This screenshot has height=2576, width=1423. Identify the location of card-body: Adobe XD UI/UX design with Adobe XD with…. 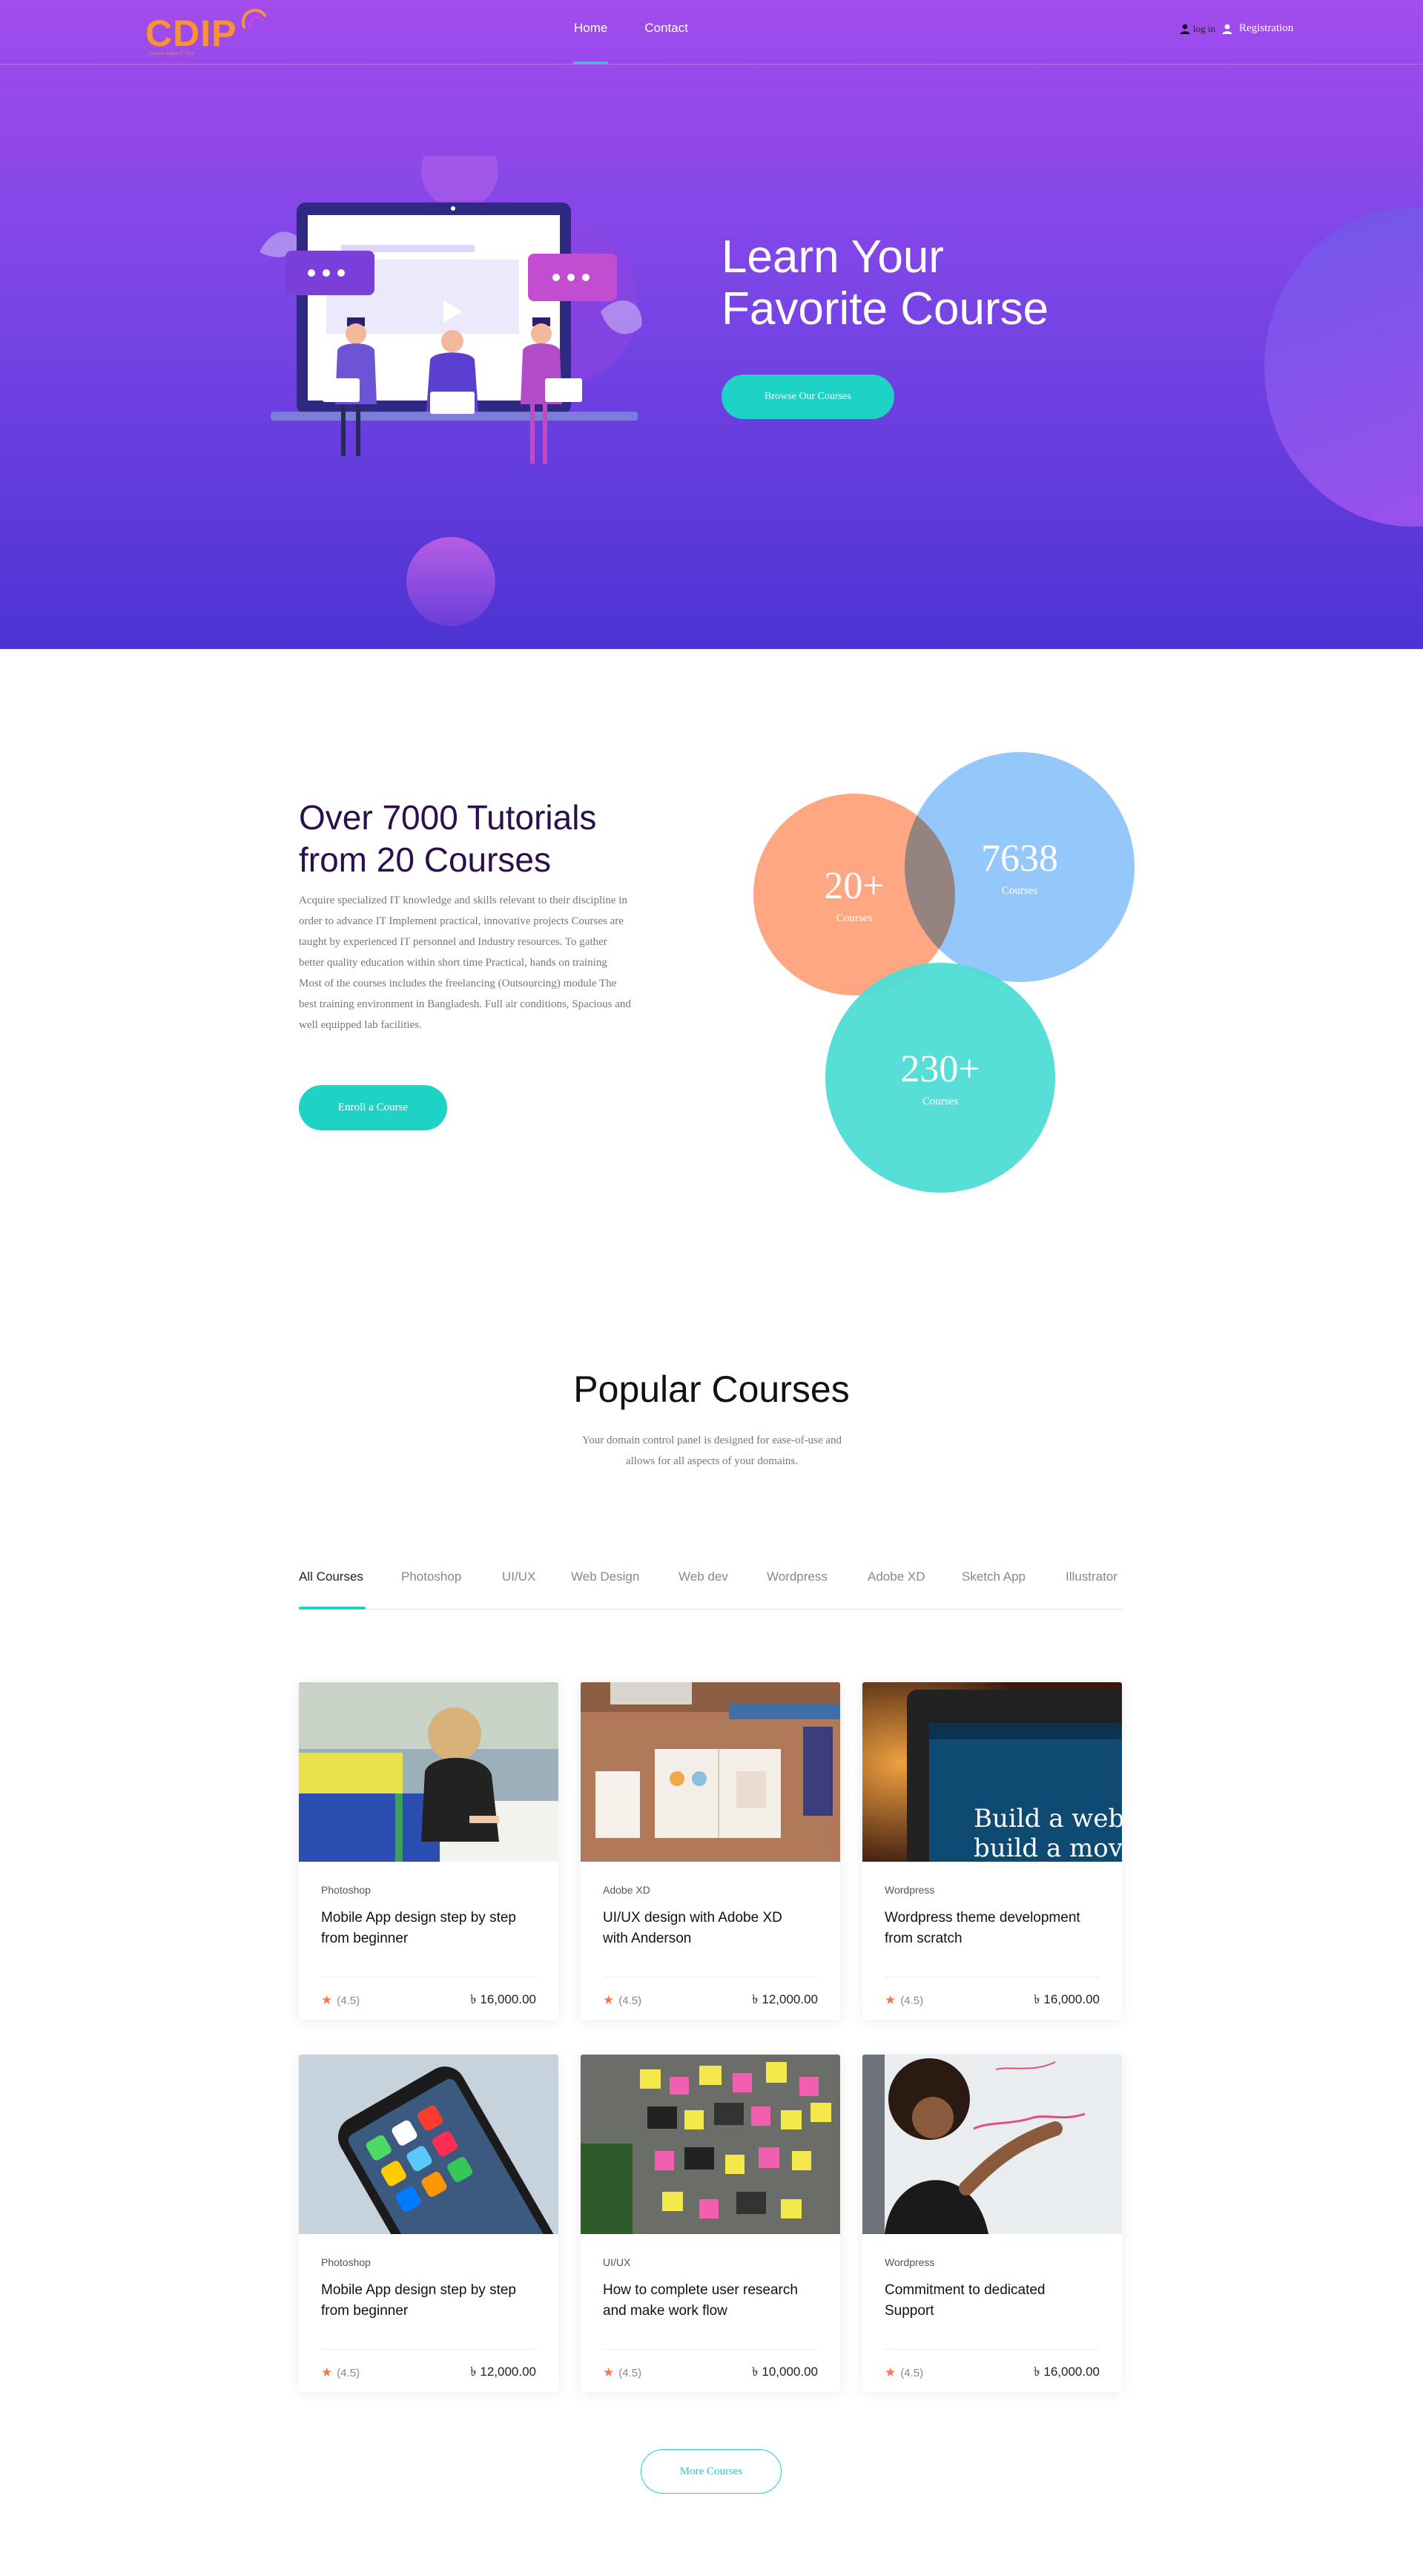
(710, 1917).